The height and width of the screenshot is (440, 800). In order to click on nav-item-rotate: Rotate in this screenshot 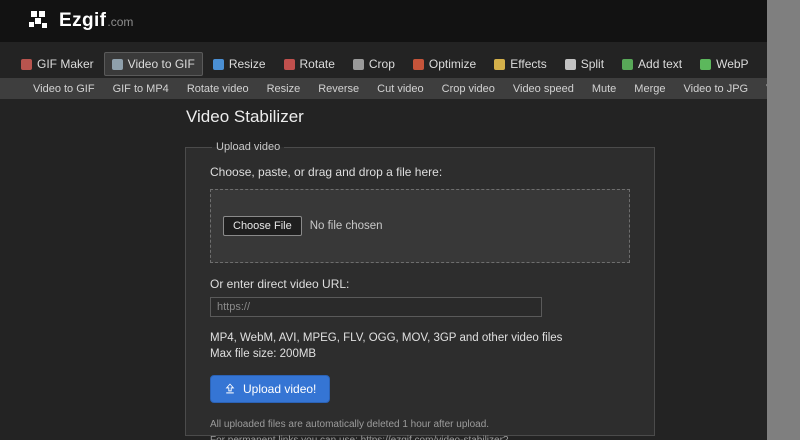, I will do `click(309, 64)`.